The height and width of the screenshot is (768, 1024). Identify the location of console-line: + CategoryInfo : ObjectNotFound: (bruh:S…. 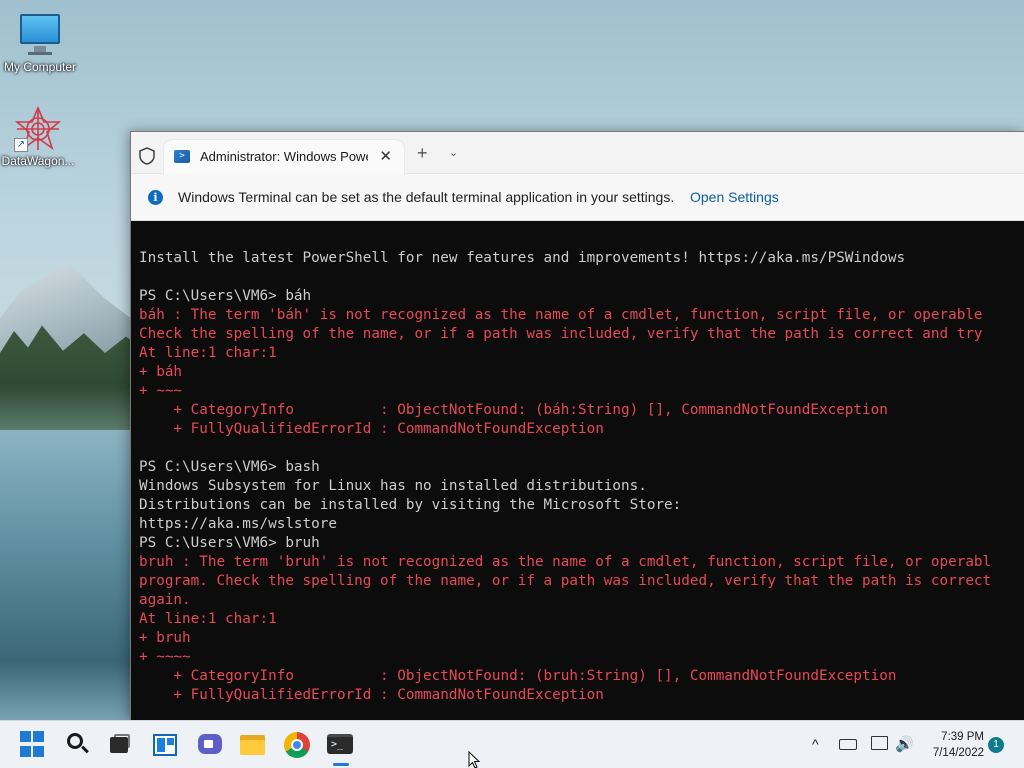
(518, 676).